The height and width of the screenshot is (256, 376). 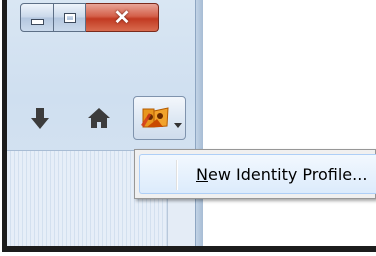 I want to click on navigation-toolbar, so click(x=101, y=119).